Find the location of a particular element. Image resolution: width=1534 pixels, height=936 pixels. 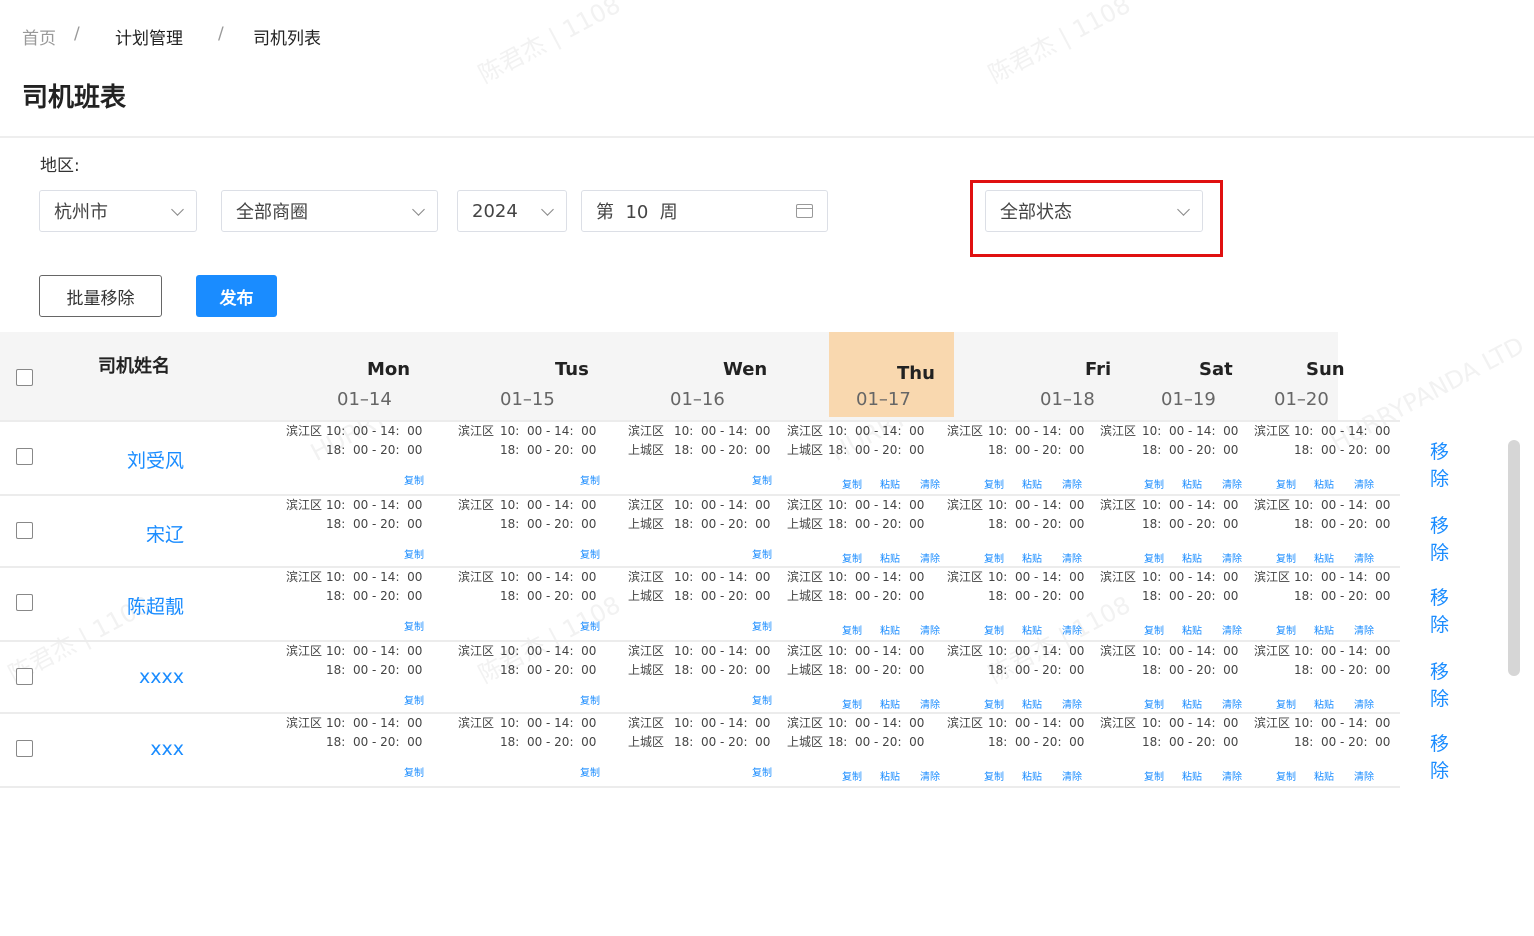

district-select: 全部商圈 is located at coordinates (329, 211).